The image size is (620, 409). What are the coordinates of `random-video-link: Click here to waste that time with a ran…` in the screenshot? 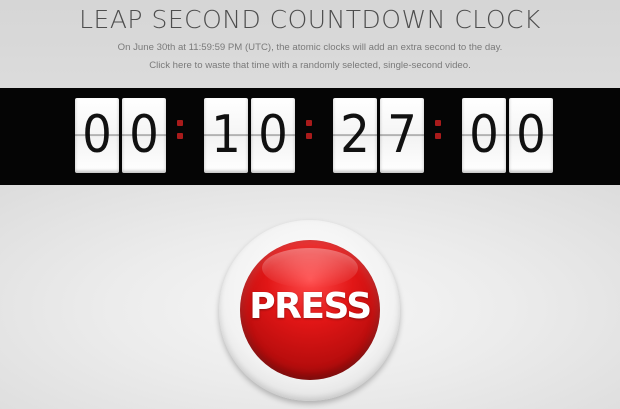 It's located at (310, 66).